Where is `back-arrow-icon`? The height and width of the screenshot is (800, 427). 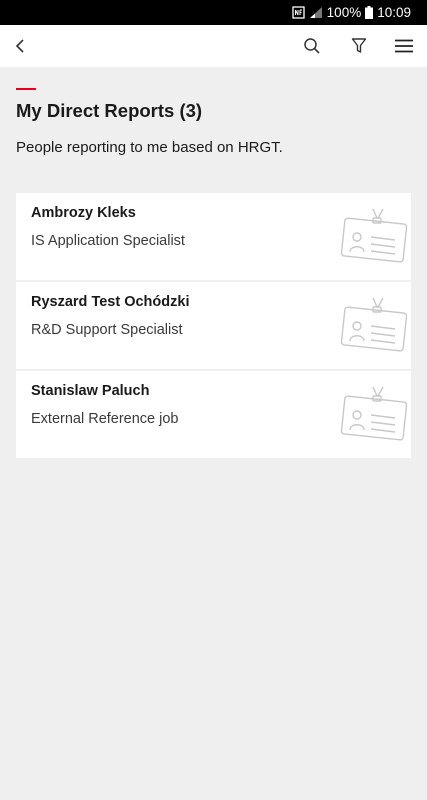
back-arrow-icon is located at coordinates (19, 46).